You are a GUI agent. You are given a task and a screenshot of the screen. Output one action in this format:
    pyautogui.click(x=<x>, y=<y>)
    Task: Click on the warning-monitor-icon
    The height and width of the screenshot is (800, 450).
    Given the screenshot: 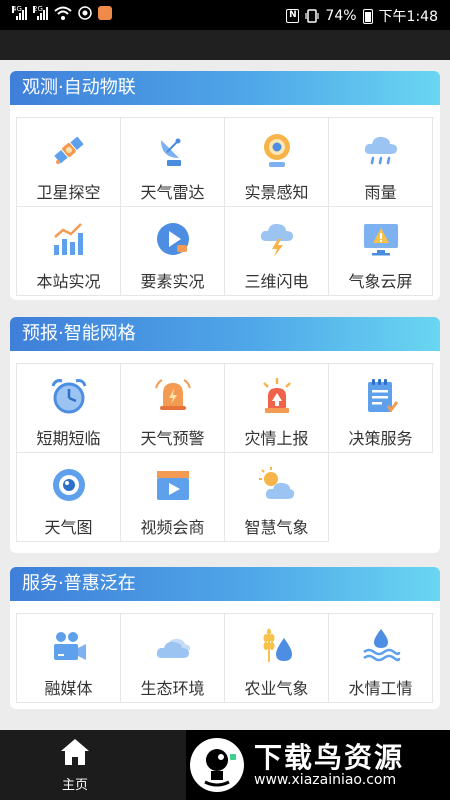 What is the action you would take?
    pyautogui.click(x=380, y=240)
    